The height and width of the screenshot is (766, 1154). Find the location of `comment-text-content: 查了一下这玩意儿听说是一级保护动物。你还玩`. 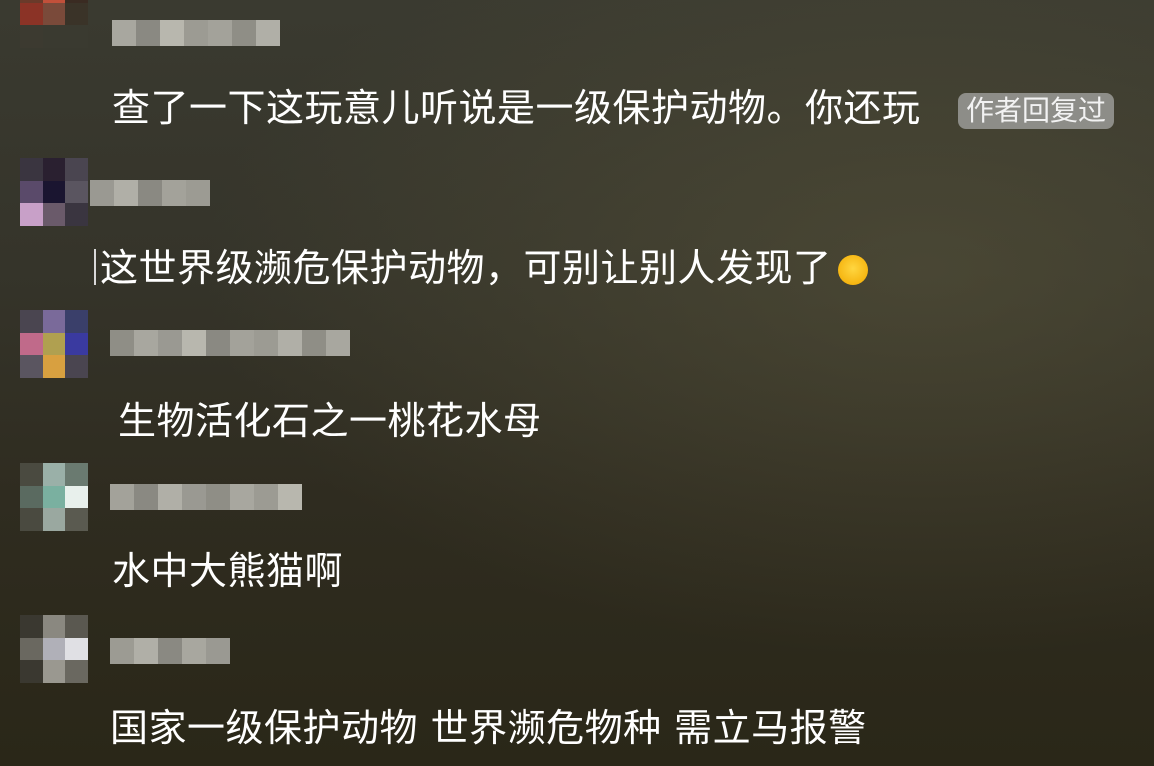

comment-text-content: 查了一下这玩意儿听说是一级保护动物。你还玩 is located at coordinates (516, 108).